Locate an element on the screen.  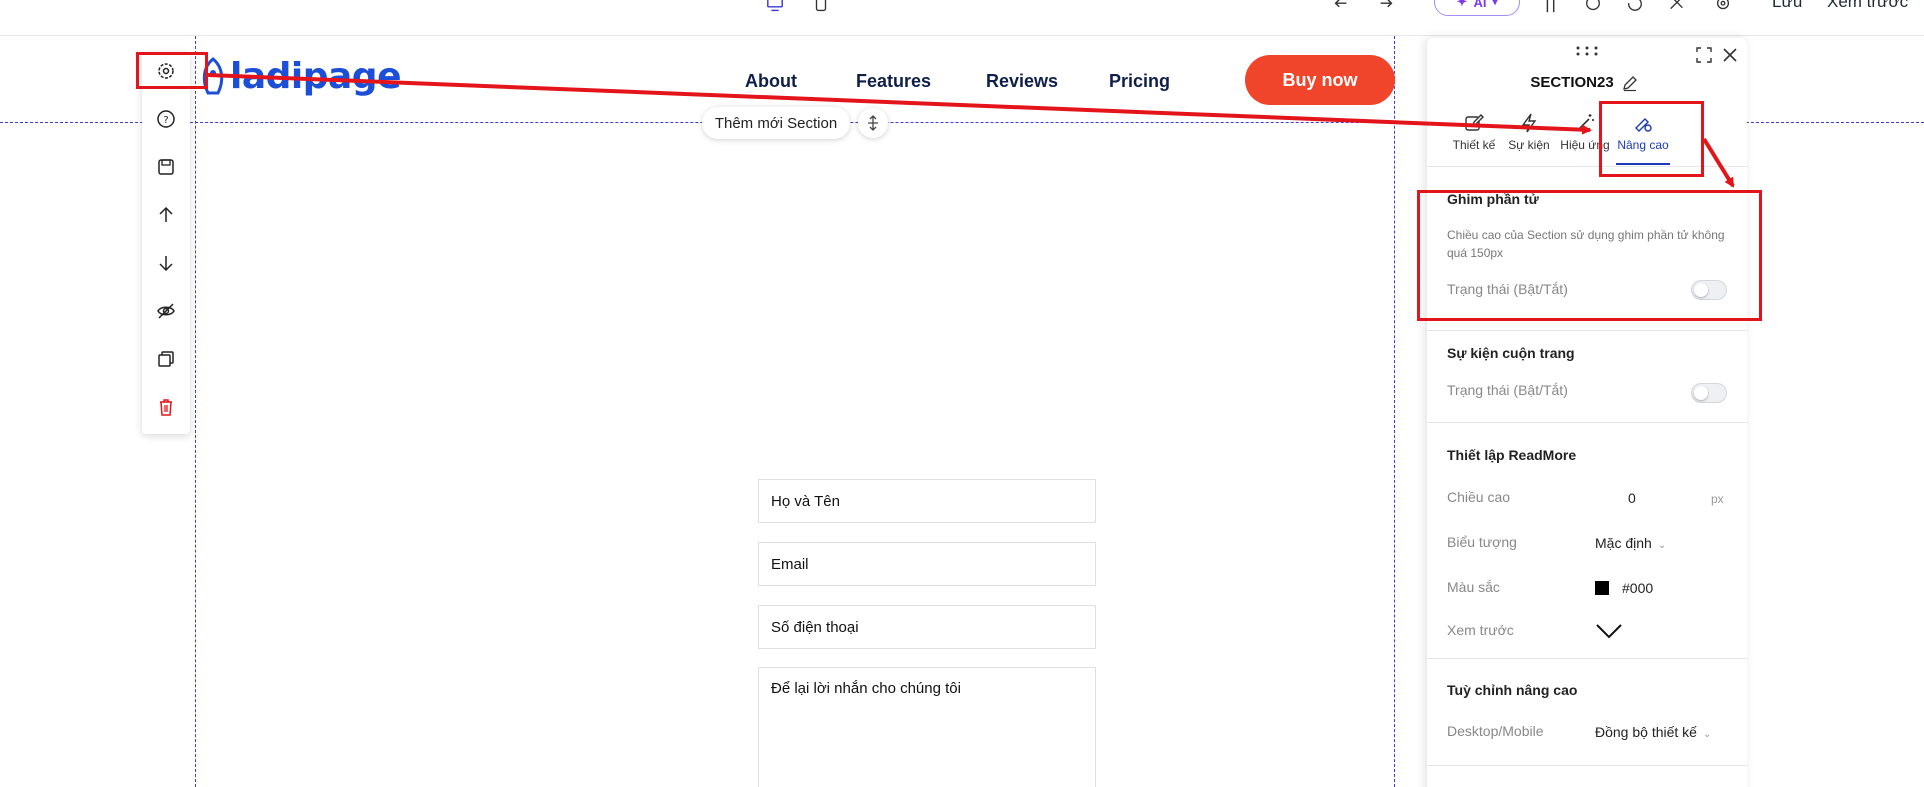
section-toolbar: ? is located at coordinates (166, 243).